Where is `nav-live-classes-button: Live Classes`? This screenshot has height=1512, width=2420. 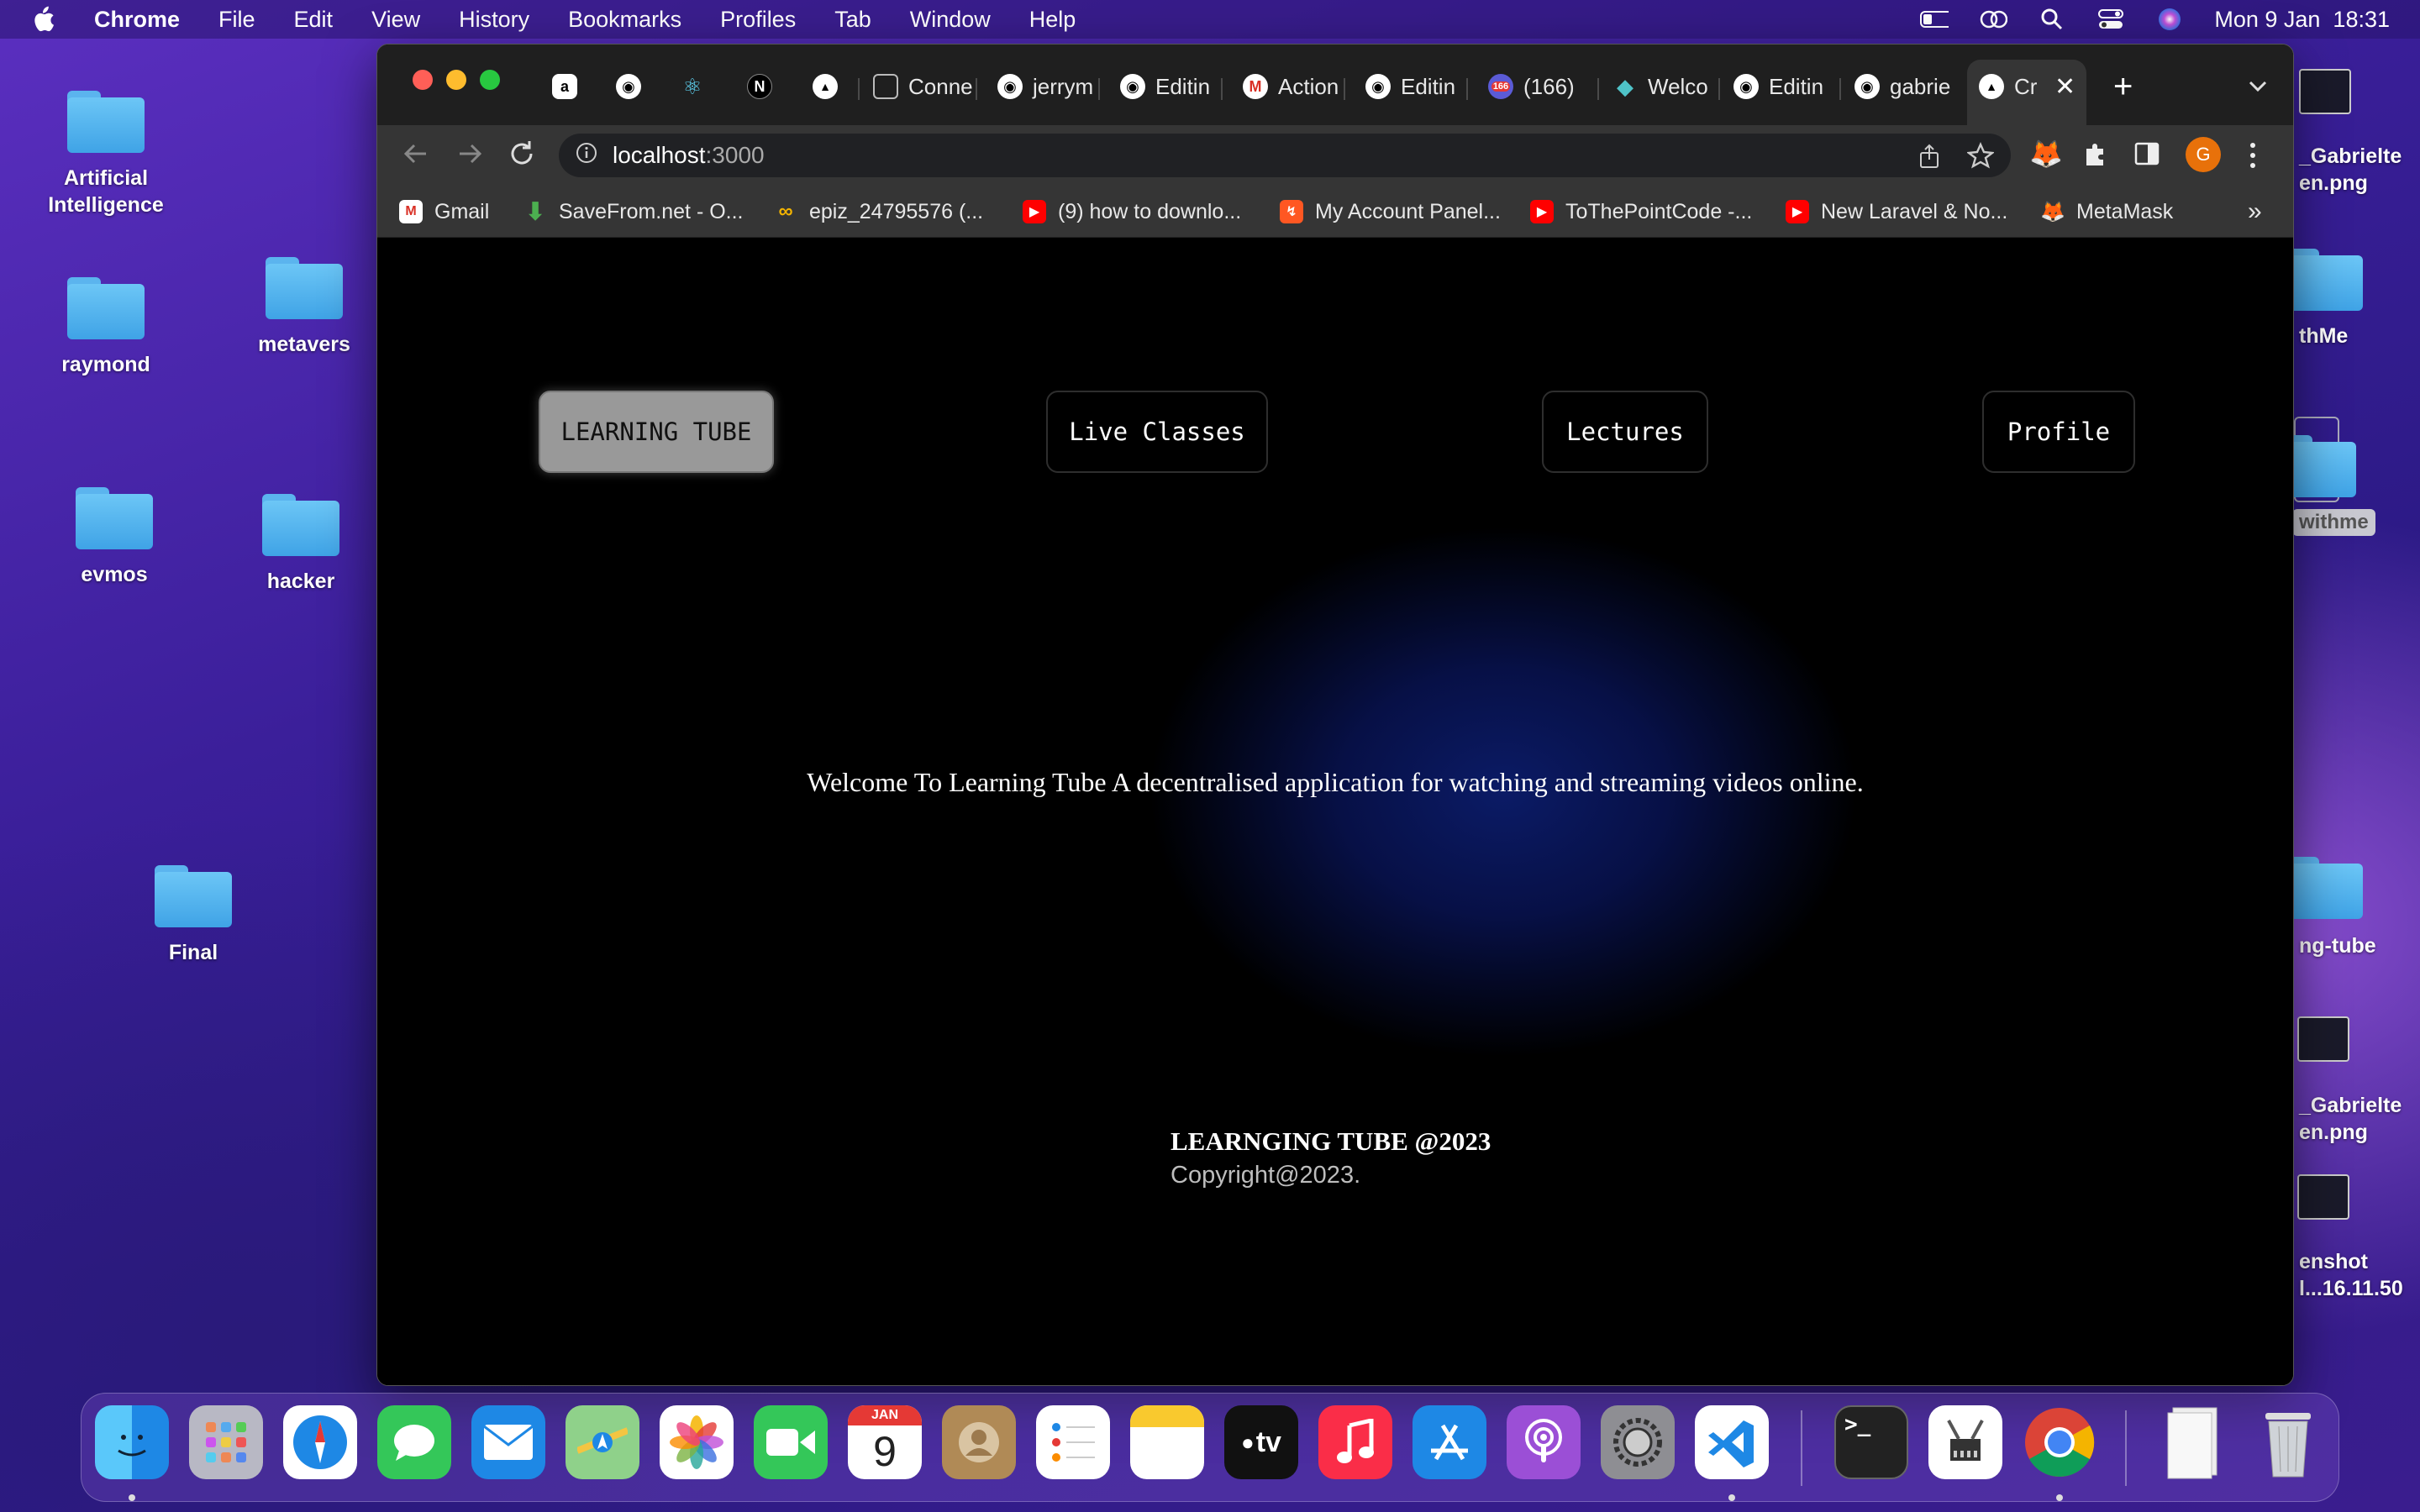 nav-live-classes-button: Live Classes is located at coordinates (1157, 432).